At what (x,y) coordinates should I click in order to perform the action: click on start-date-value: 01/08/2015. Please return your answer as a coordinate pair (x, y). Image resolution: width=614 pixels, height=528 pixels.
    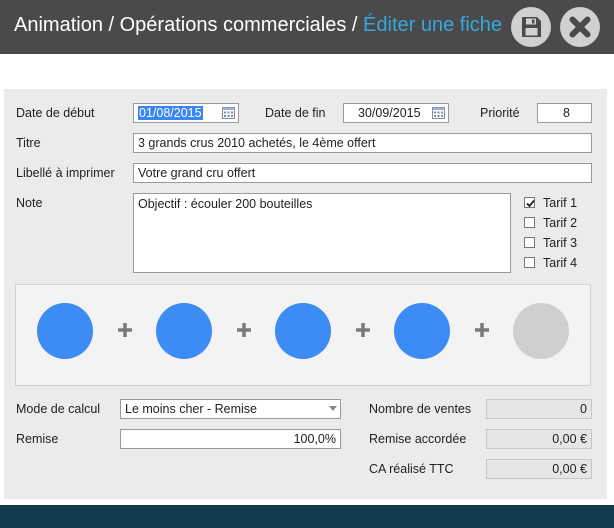
    Looking at the image, I should click on (170, 113).